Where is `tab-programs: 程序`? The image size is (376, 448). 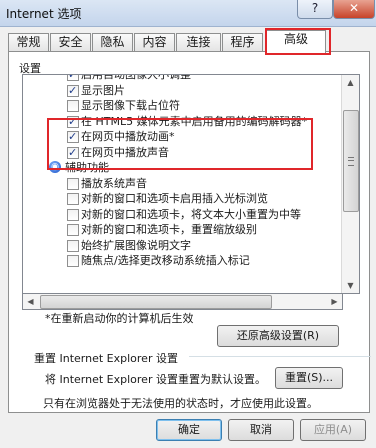 tab-programs: 程序 is located at coordinates (242, 42).